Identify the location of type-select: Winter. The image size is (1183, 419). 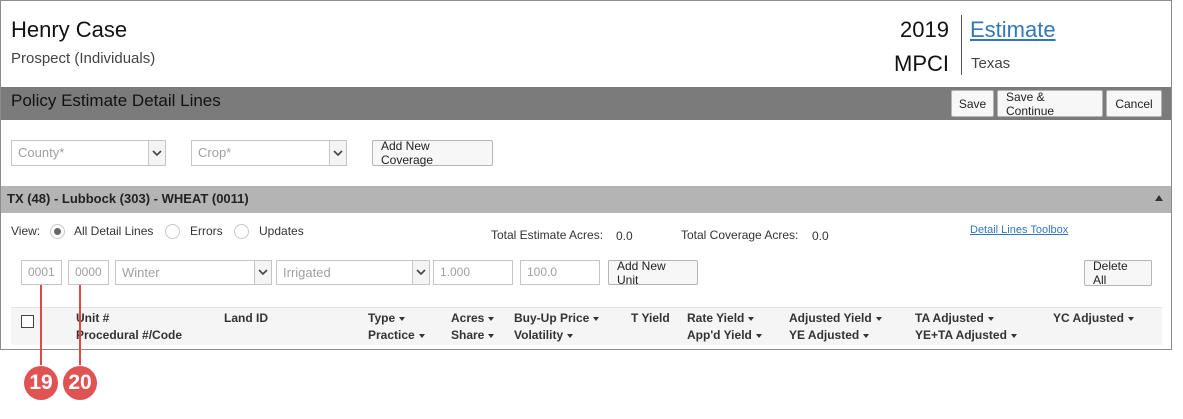
(193, 272).